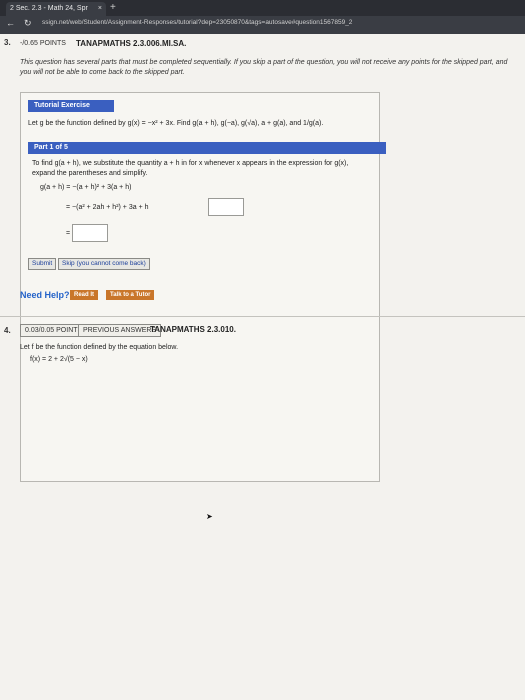 This screenshot has height=700, width=525. I want to click on submit-button: Submit, so click(42, 264).